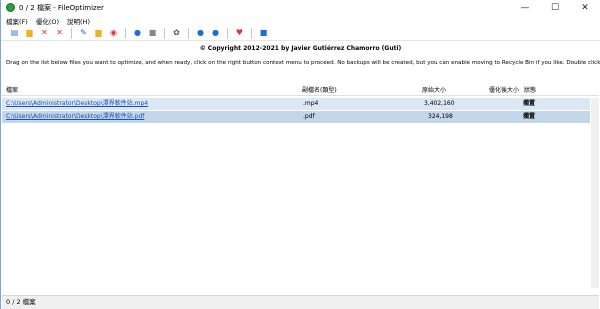  I want to click on vertical-scrollbar, so click(595, 193).